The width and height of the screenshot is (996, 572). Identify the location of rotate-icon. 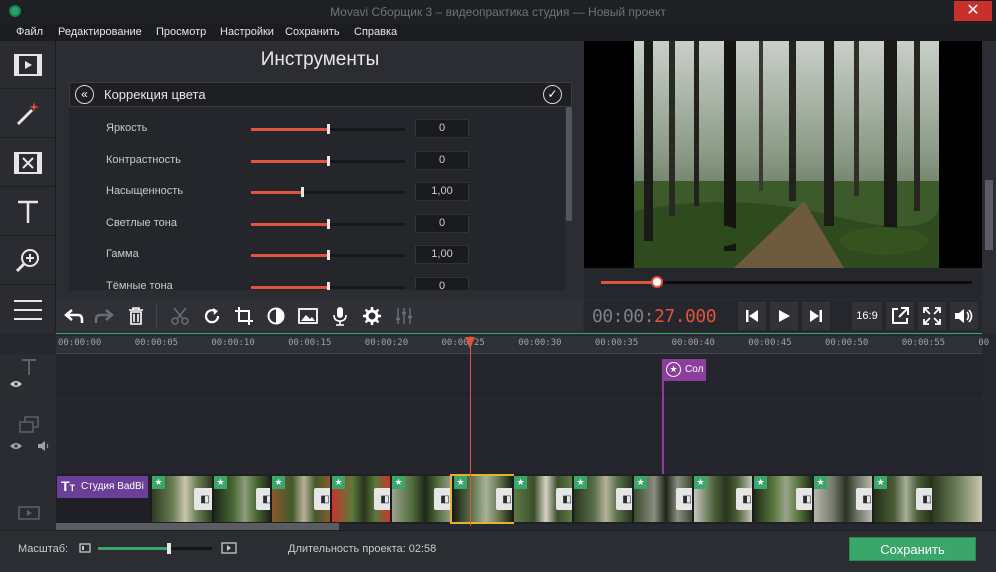
(212, 316).